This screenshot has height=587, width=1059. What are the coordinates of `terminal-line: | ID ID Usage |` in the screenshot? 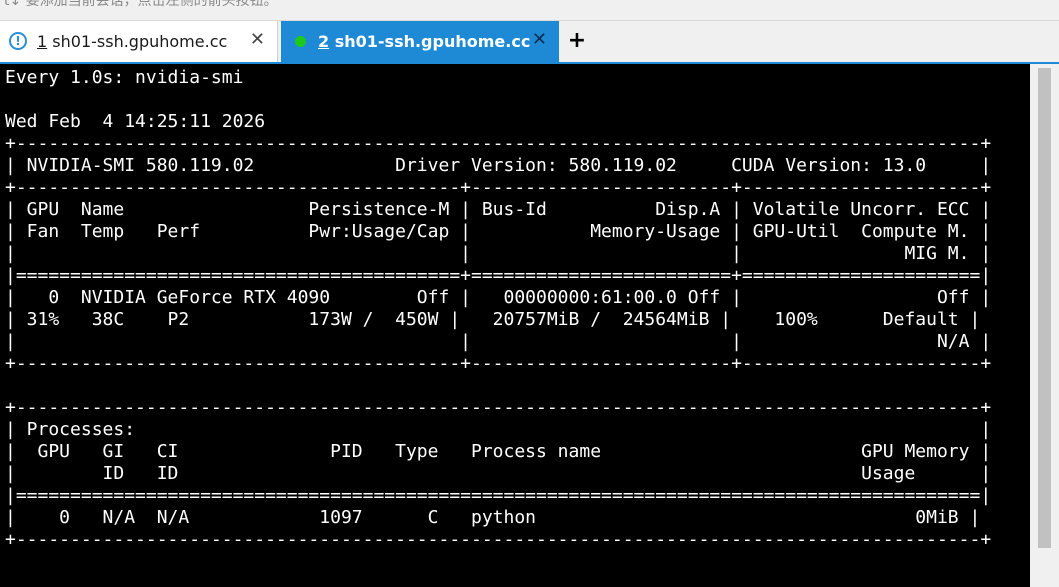 It's located at (498, 473).